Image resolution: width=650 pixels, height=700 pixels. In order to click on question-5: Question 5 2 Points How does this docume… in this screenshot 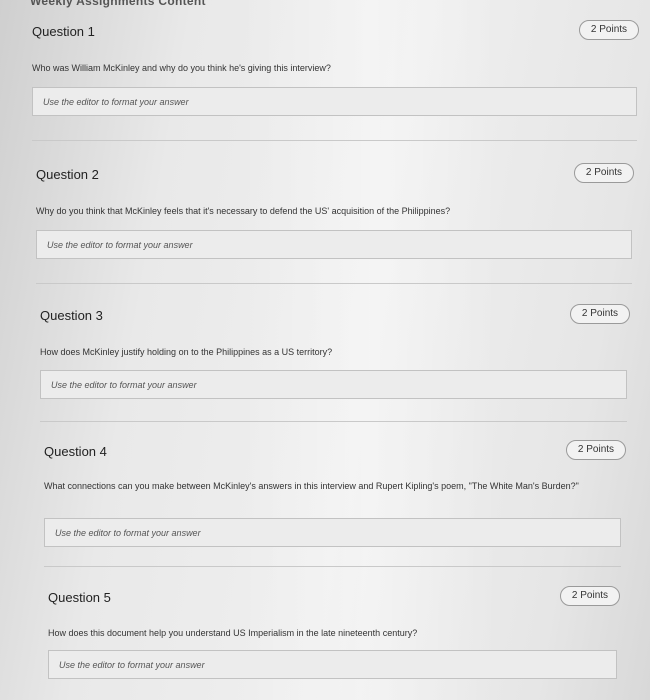, I will do `click(334, 643)`.